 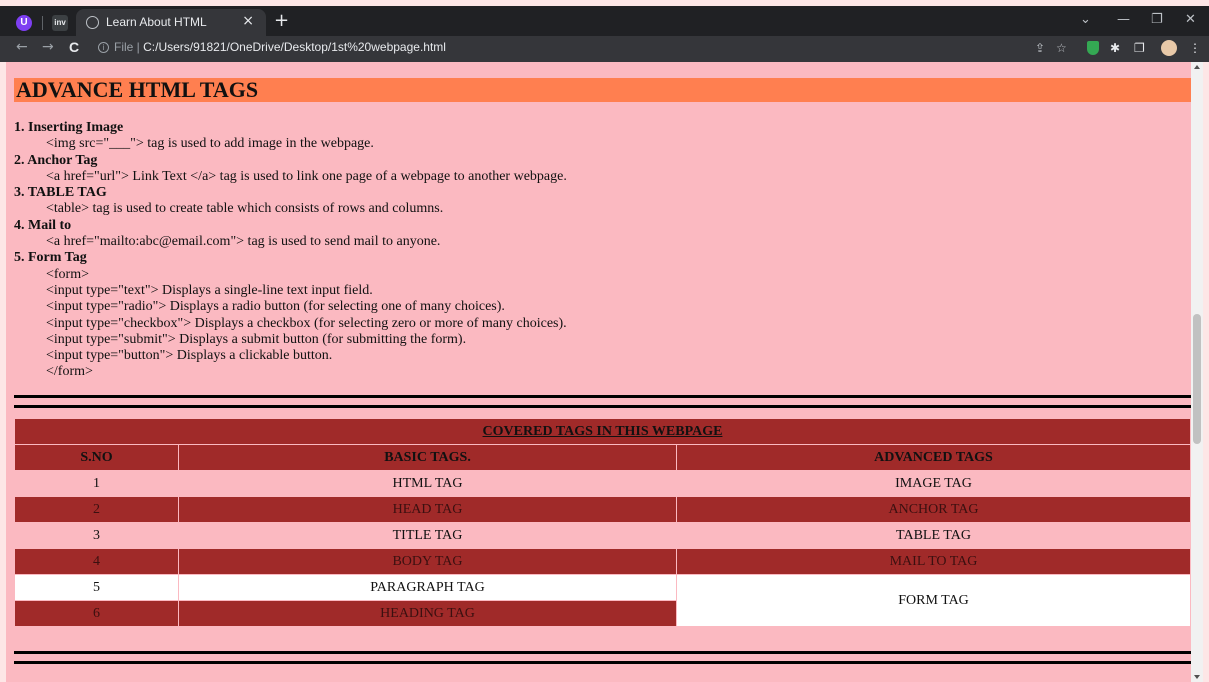 I want to click on table-row: 5 PARAGRAPH TAG FORM TAG, so click(x=602, y=600).